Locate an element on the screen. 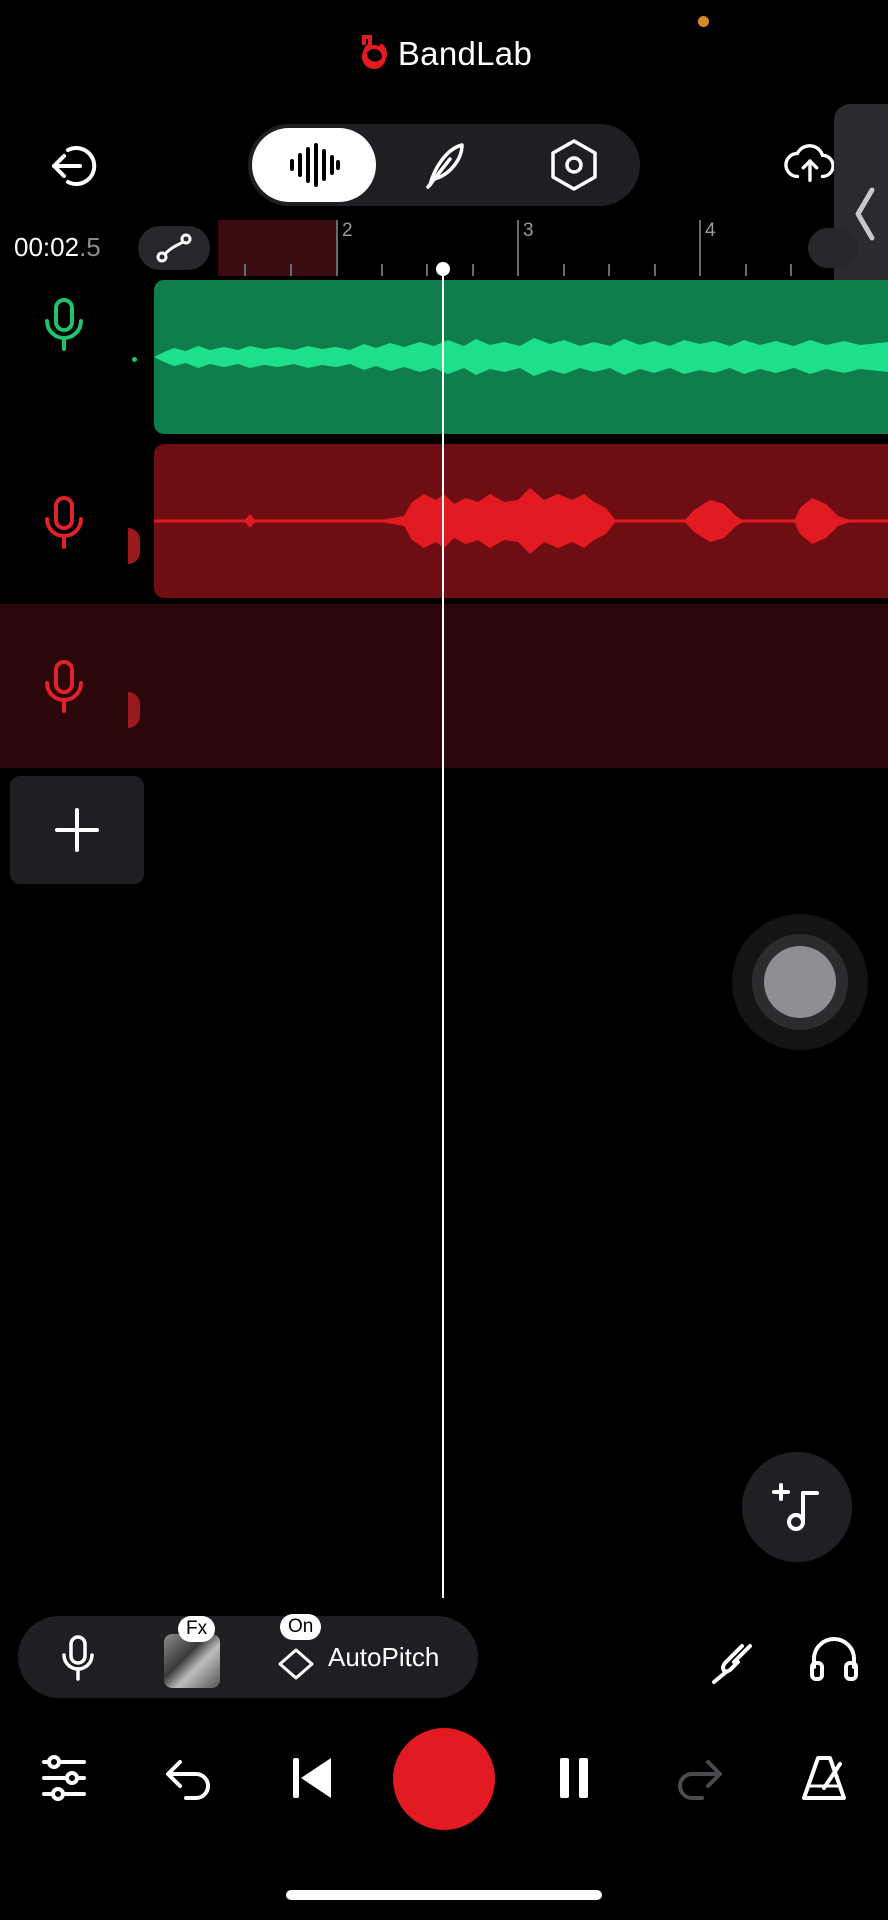 This screenshot has width=888, height=1920. diamond-icon is located at coordinates (296, 1664).